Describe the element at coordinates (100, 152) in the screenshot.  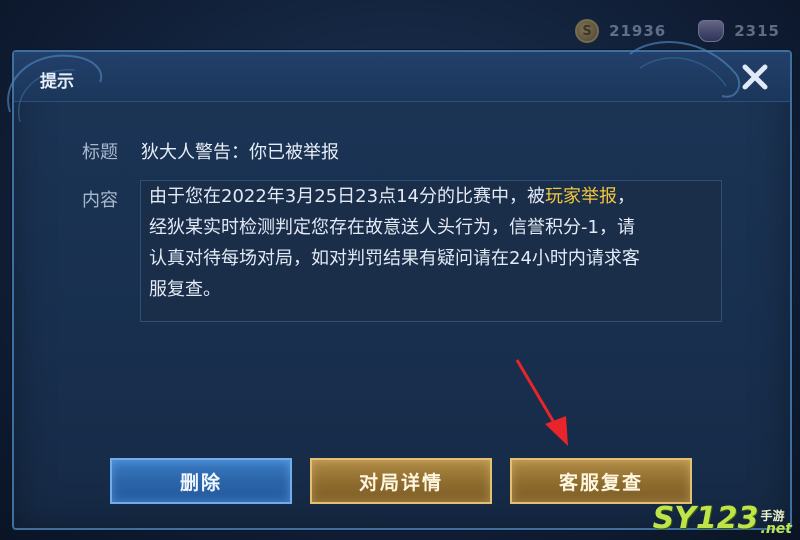
I see `subject-label: 标题` at that location.